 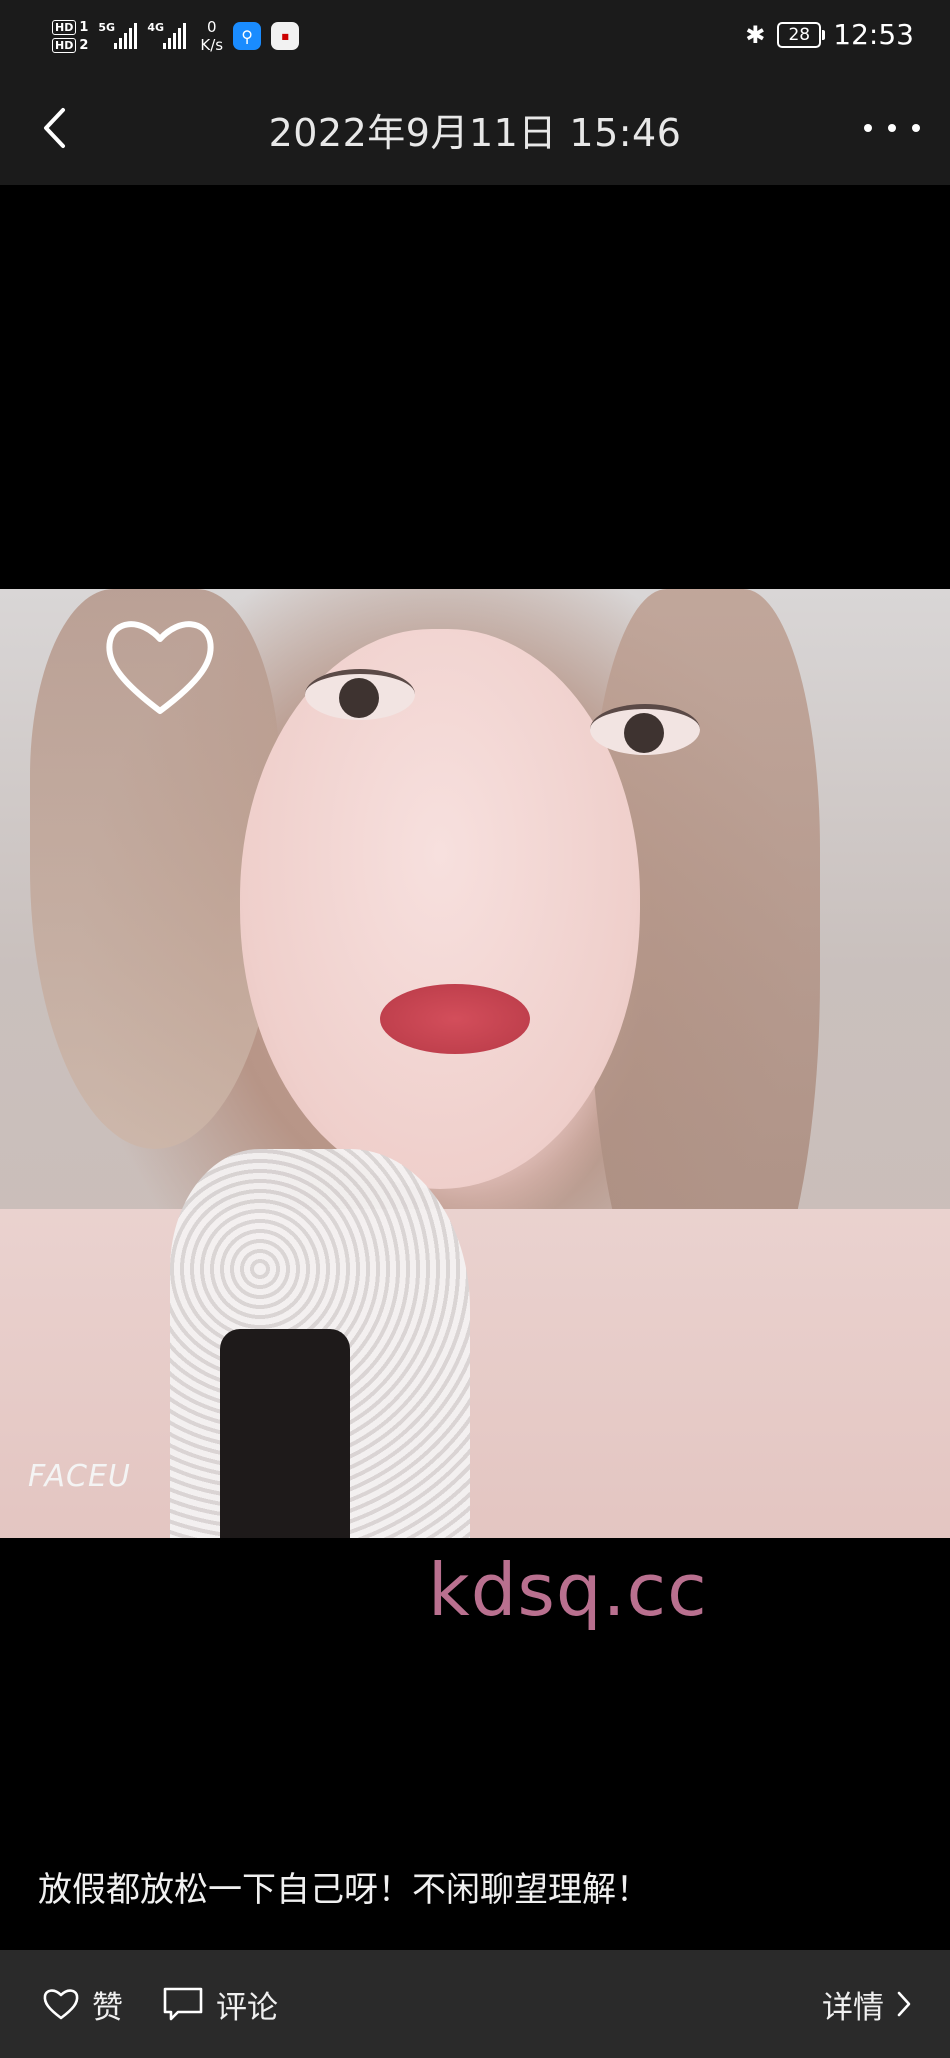 What do you see at coordinates (118, 35) in the screenshot?
I see `signal-icon-5g: 5G` at bounding box center [118, 35].